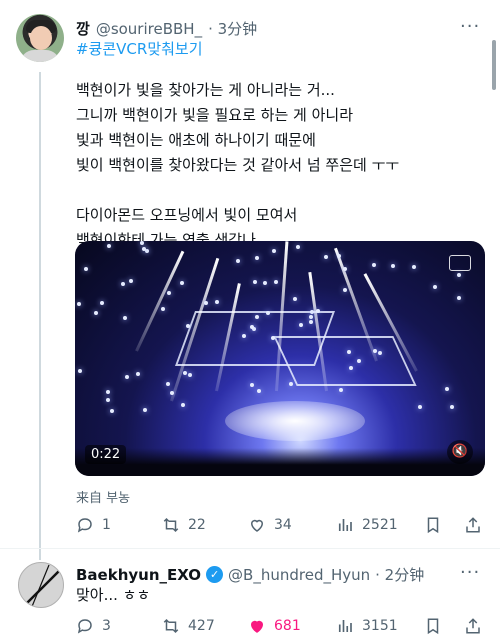  What do you see at coordinates (149, 29) in the screenshot?
I see `user-handle: @sourireBBH_` at bounding box center [149, 29].